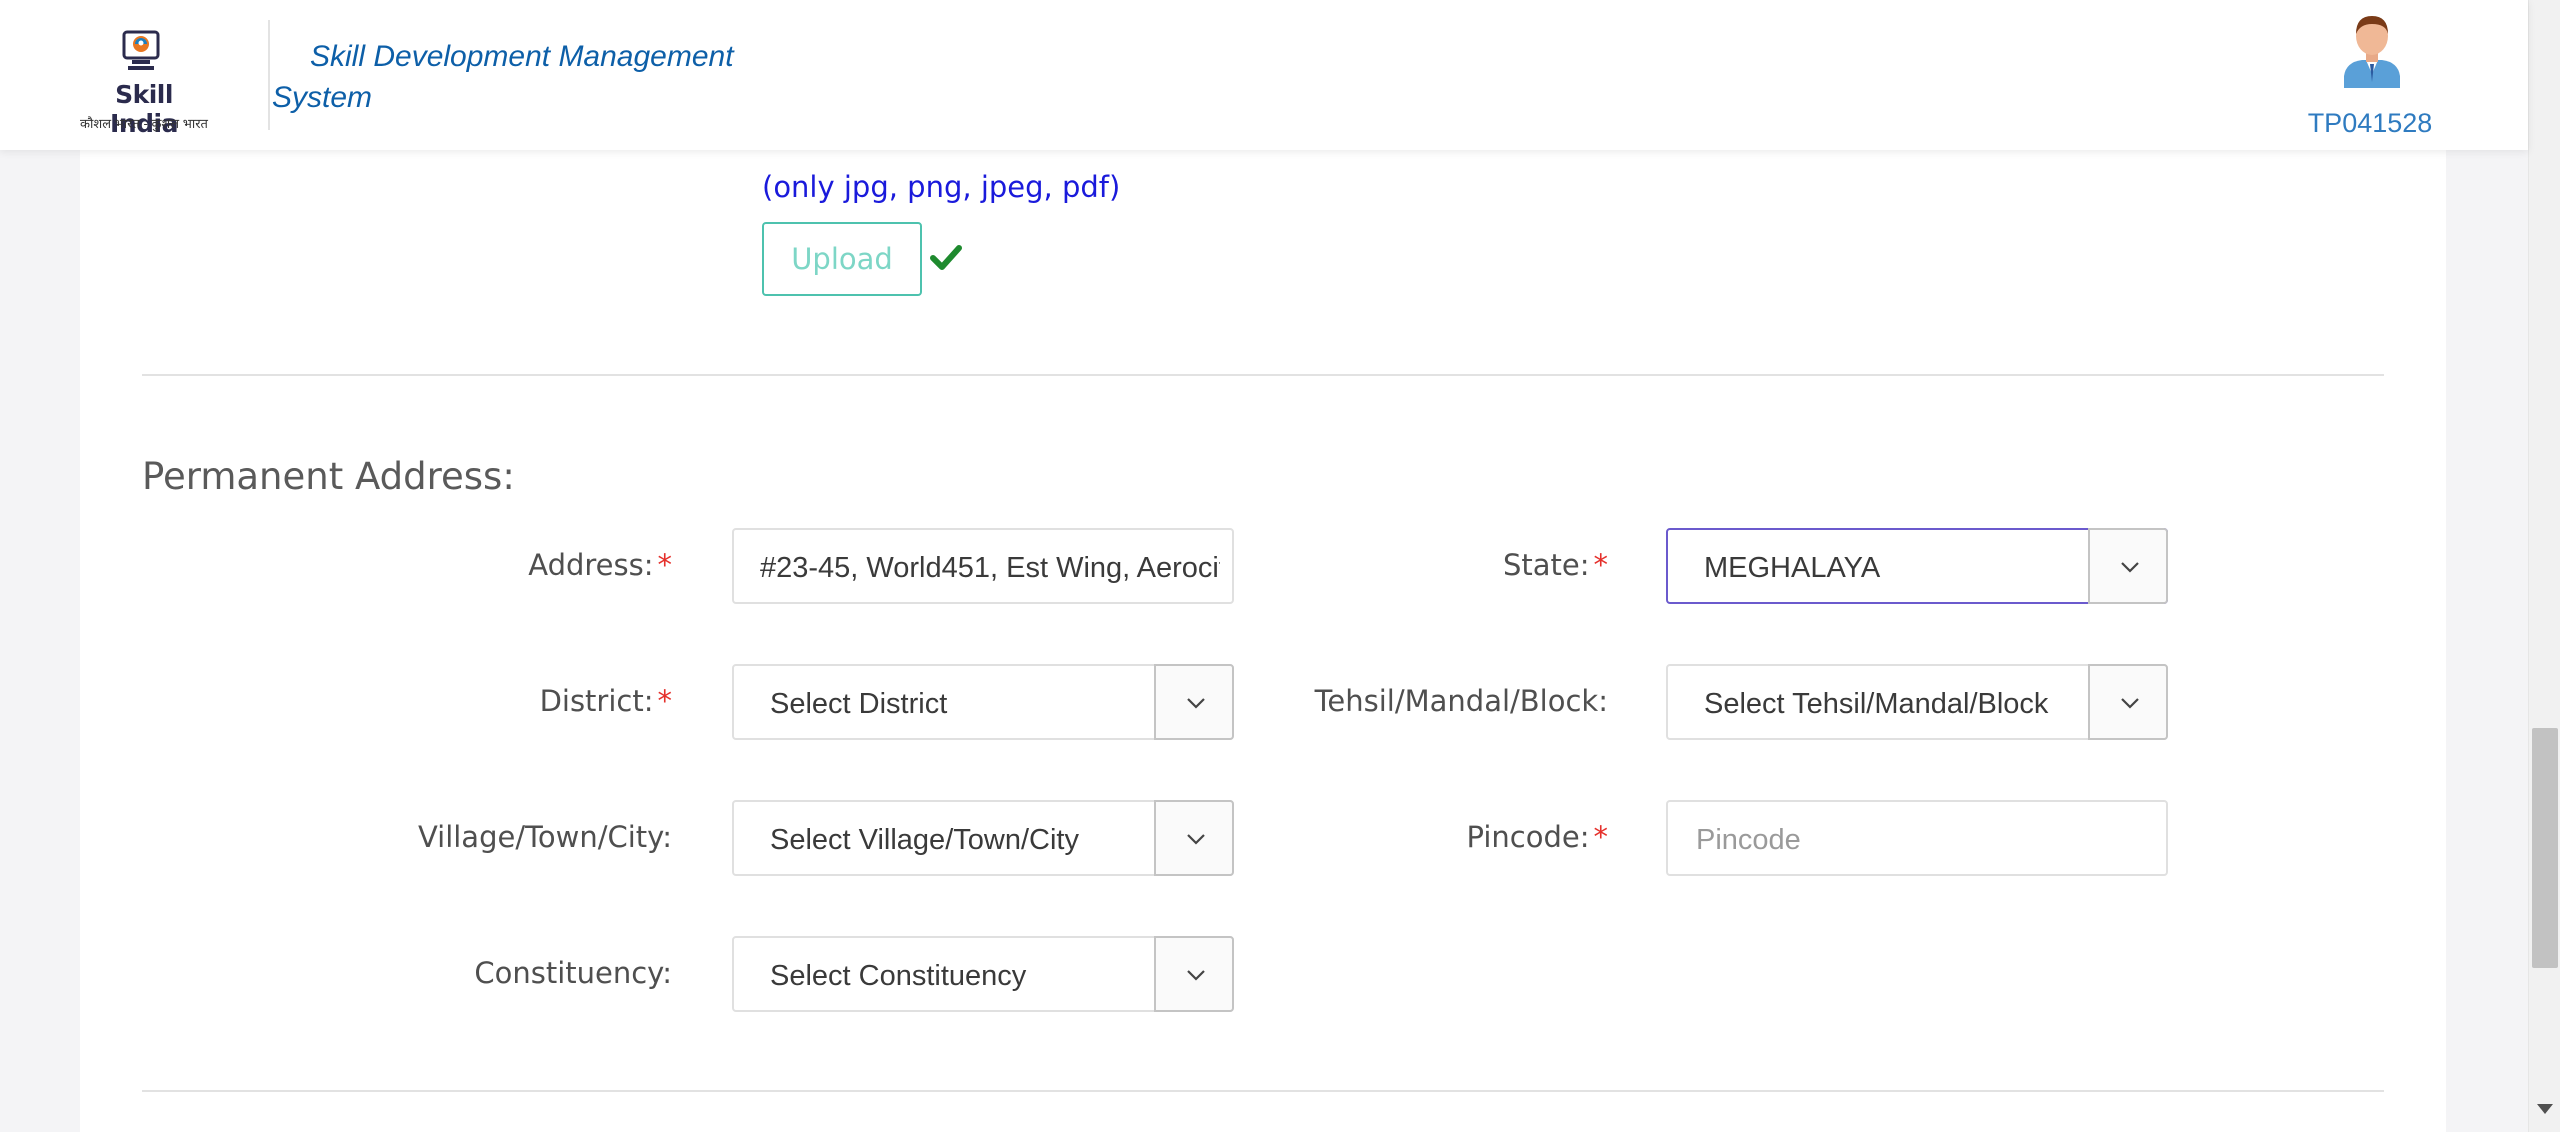  What do you see at coordinates (859, 704) in the screenshot?
I see `district-value: Select District` at bounding box center [859, 704].